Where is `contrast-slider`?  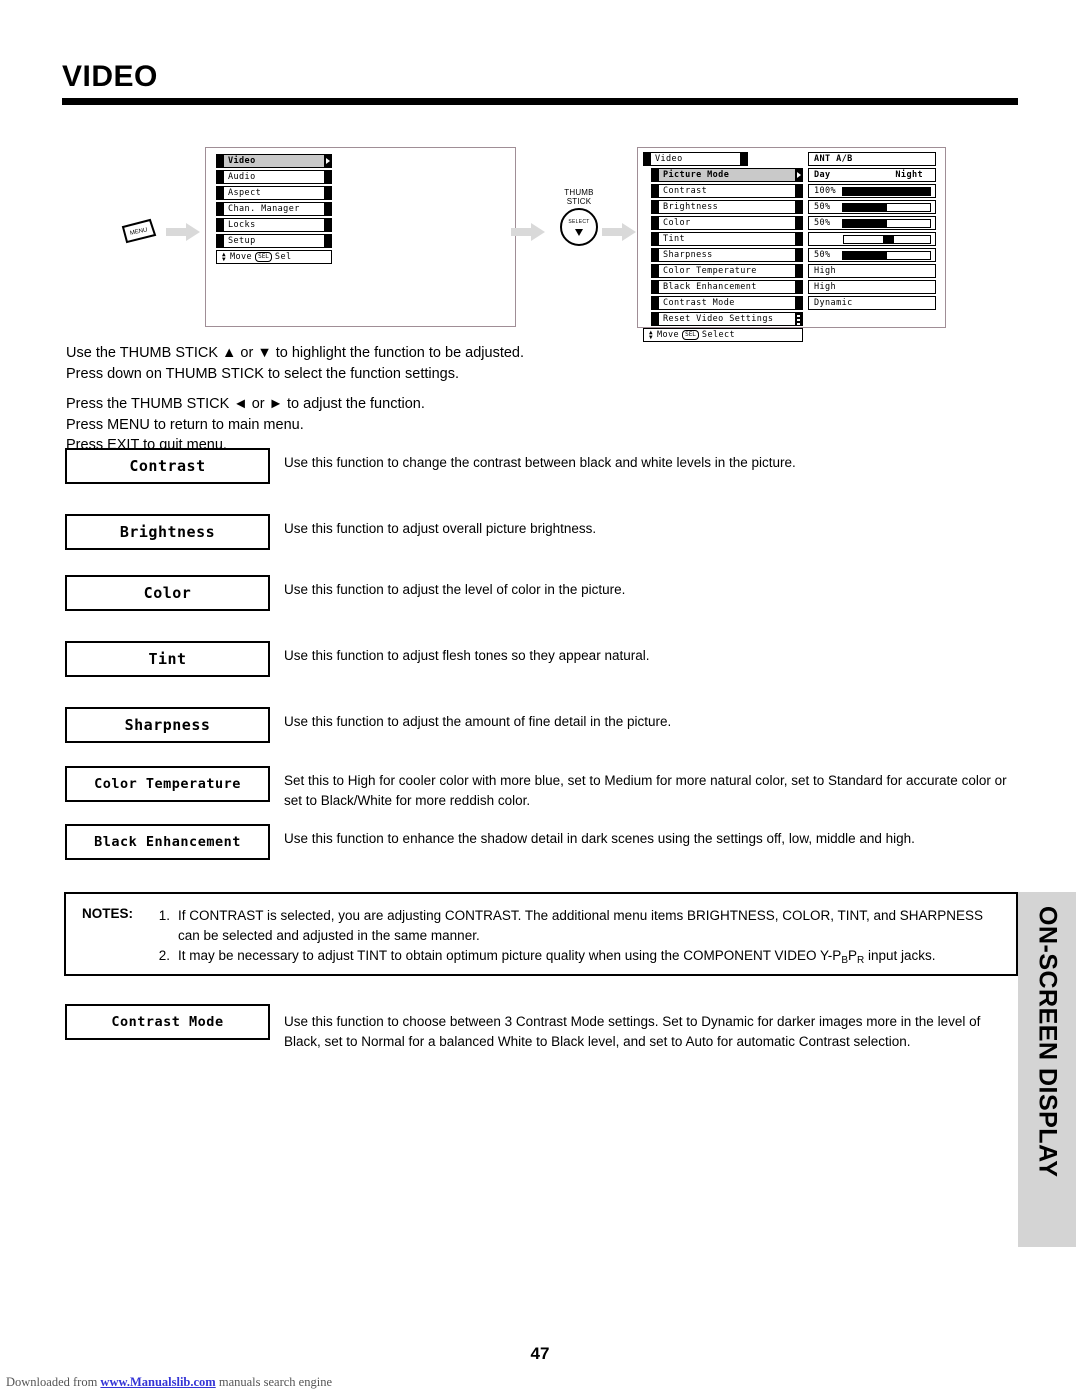 contrast-slider is located at coordinates (886, 191).